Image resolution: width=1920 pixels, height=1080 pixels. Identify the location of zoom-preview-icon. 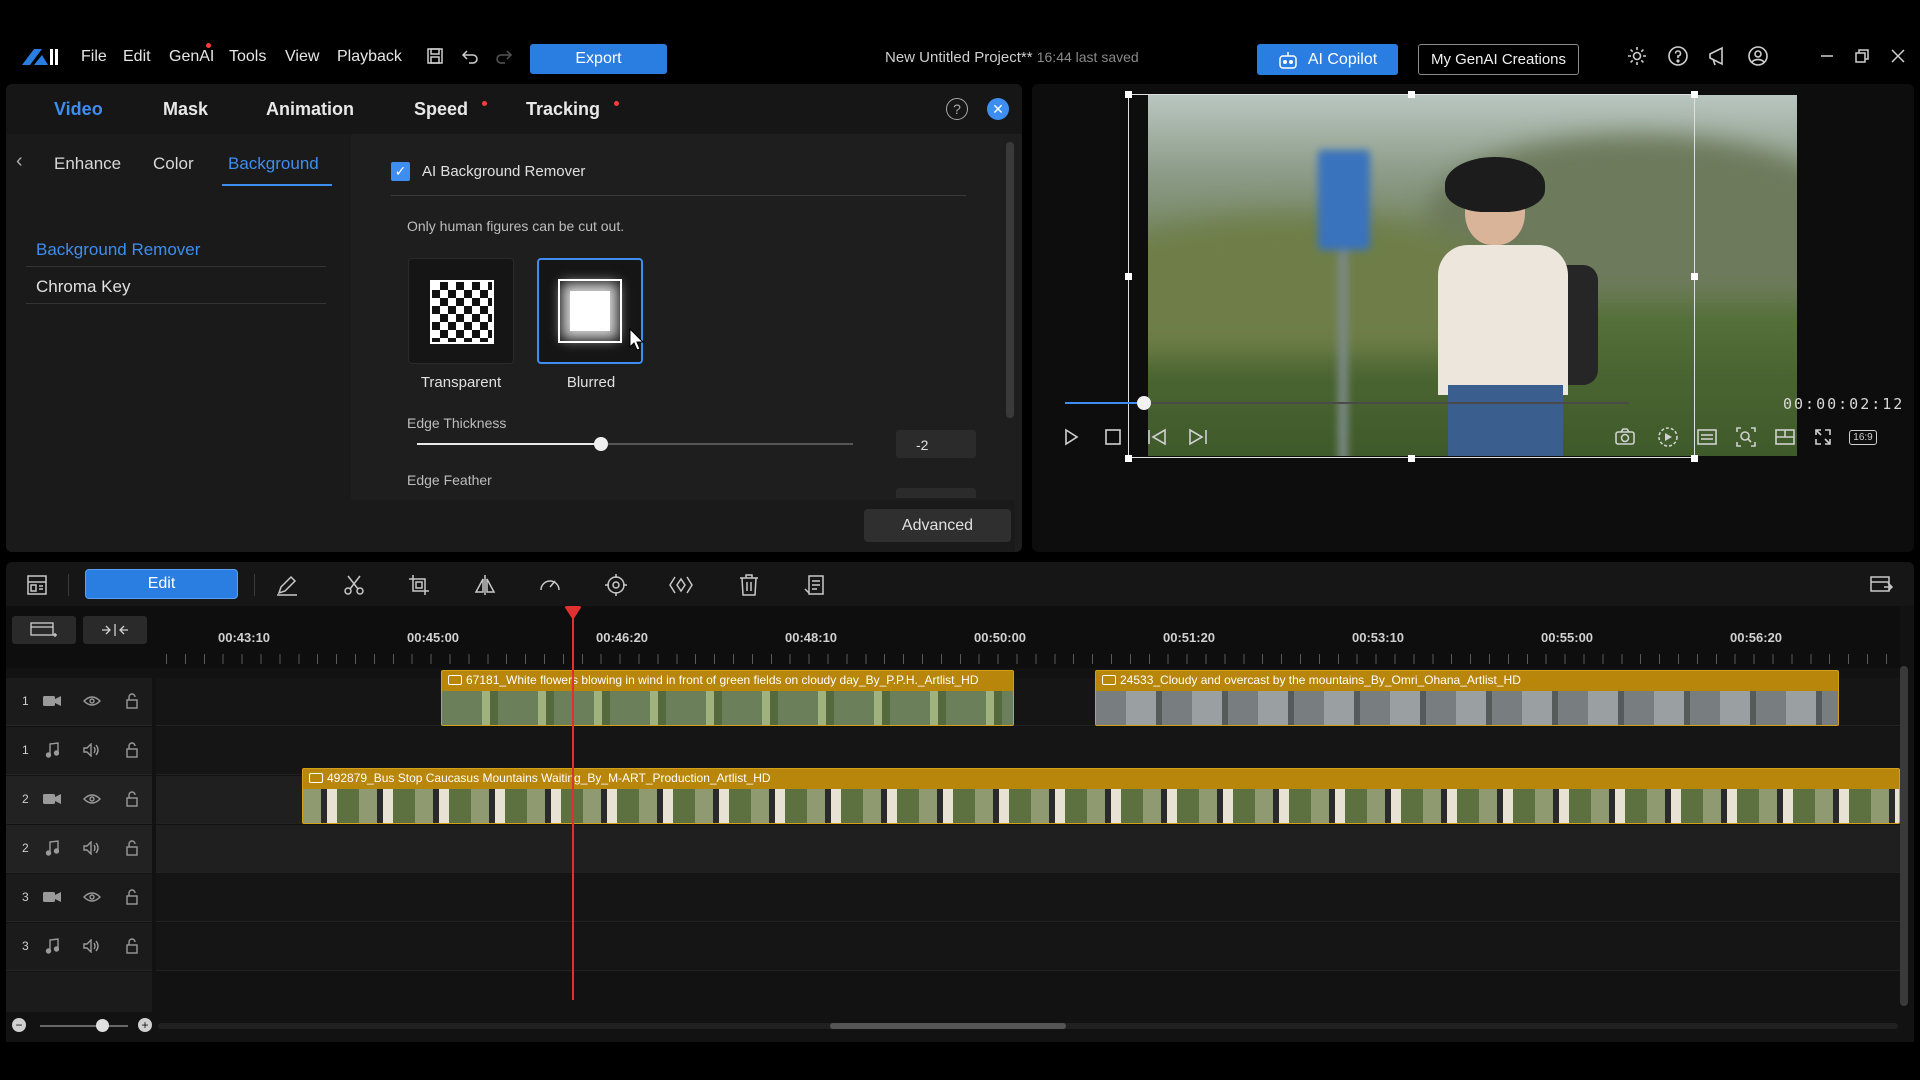
(1746, 437).